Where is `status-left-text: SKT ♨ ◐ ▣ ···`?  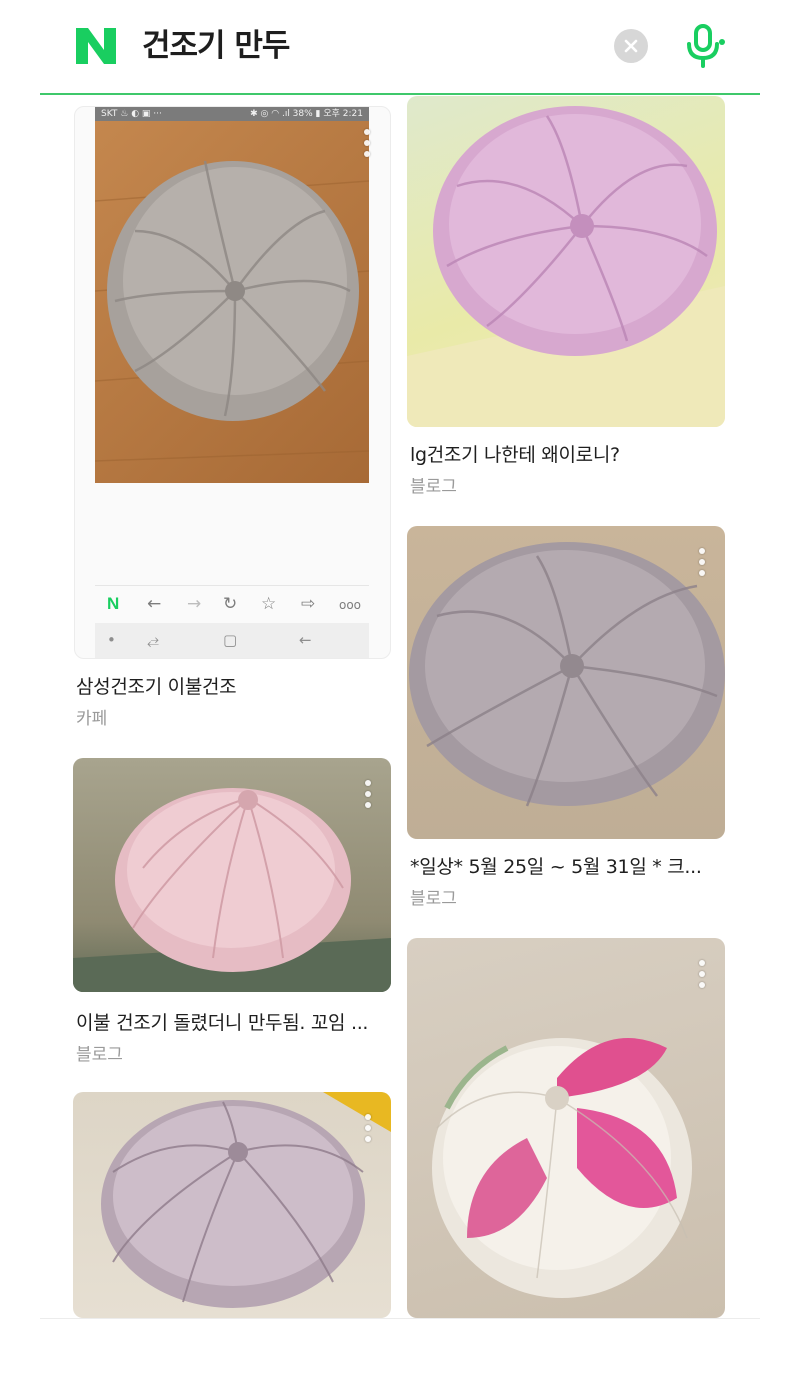
status-left-text: SKT ♨ ◐ ▣ ··· is located at coordinates (131, 114).